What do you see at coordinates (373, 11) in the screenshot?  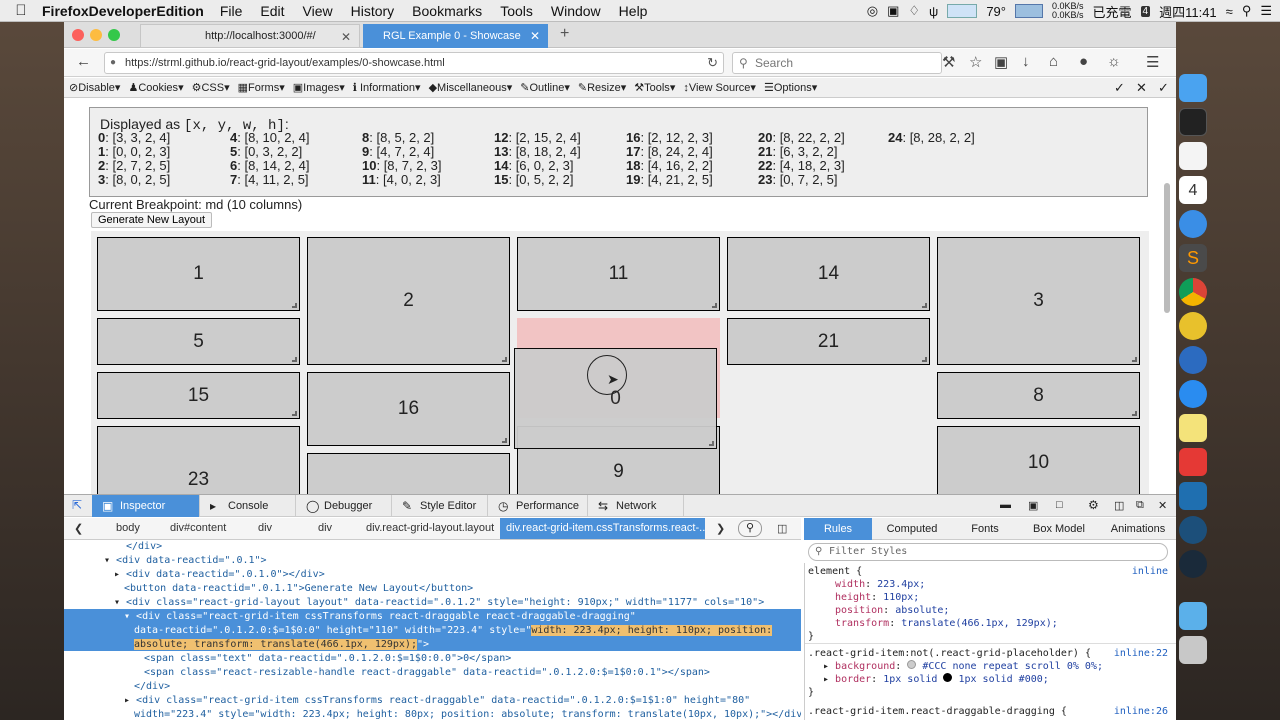 I see `menu-history: History` at bounding box center [373, 11].